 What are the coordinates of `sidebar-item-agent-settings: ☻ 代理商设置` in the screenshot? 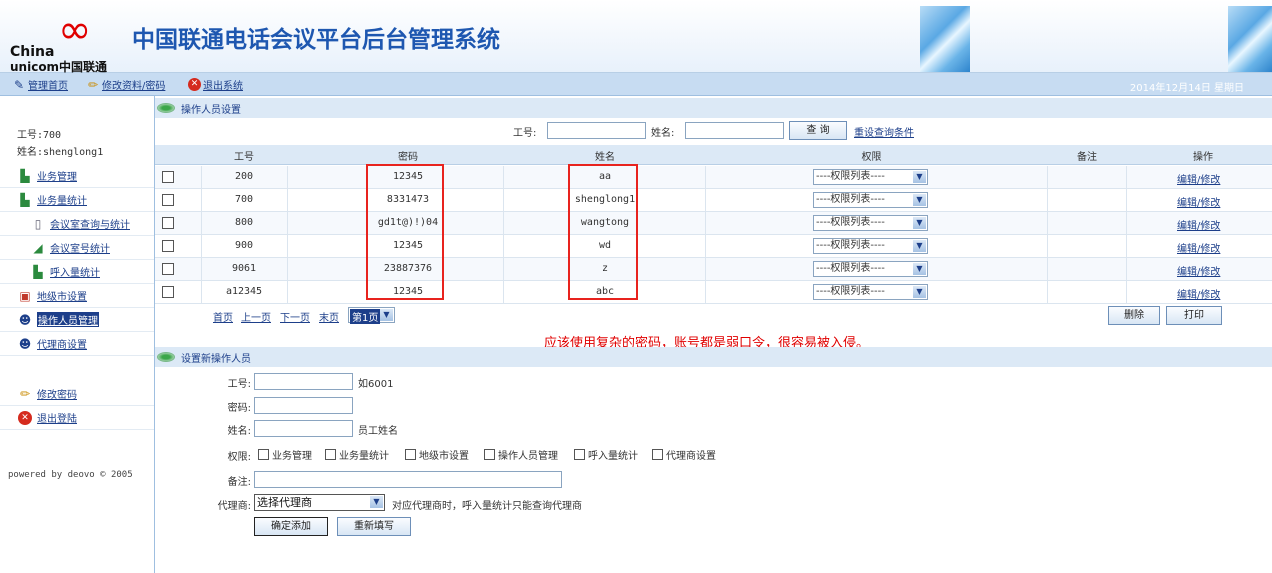 It's located at (77, 344).